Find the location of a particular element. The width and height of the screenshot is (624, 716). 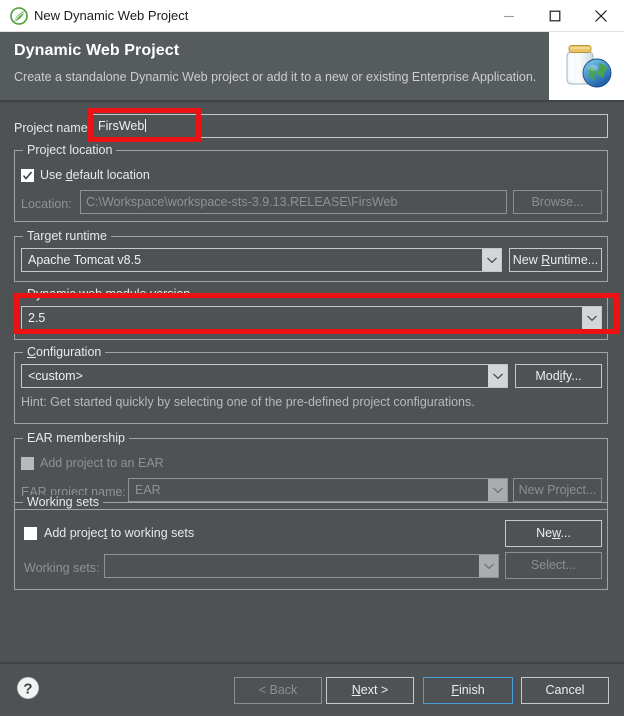

dynamic-web-module-version-legend: Dynamic web module version is located at coordinates (109, 294).